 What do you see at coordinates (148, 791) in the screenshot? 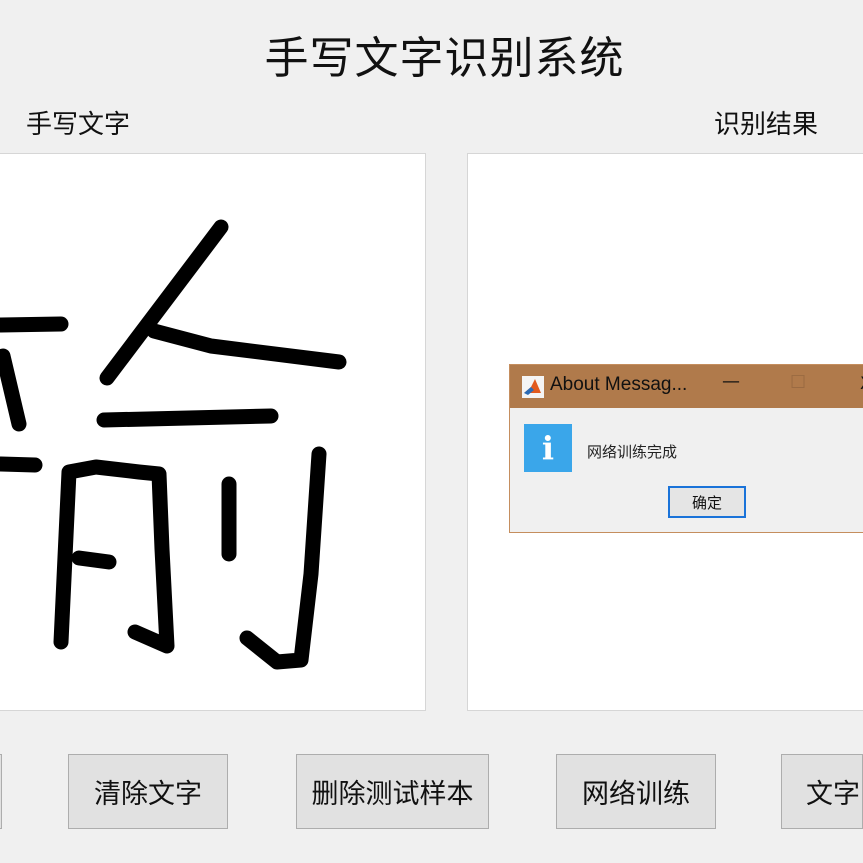
I see `clear-text-button: 清除文字` at bounding box center [148, 791].